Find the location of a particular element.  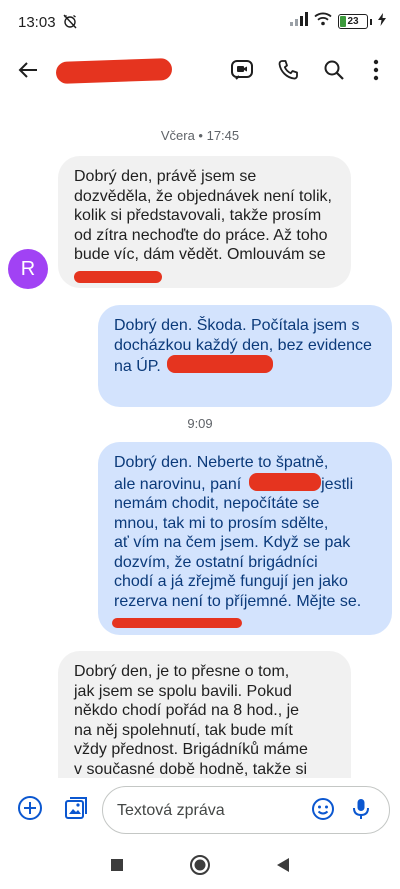

recents-square-icon is located at coordinates (117, 867).